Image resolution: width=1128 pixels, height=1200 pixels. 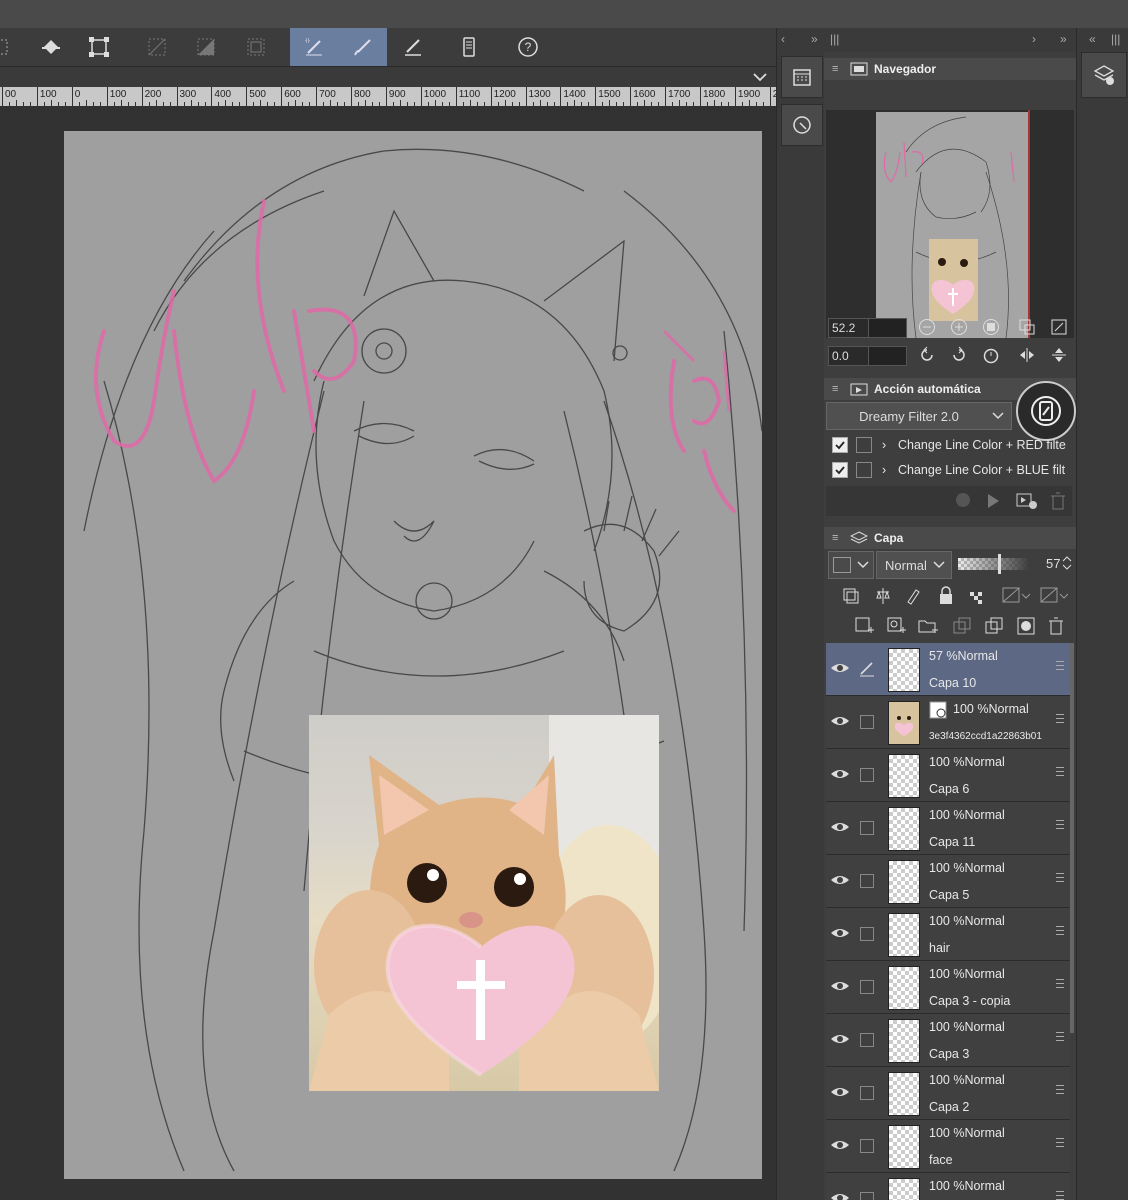 What do you see at coordinates (928, 626) in the screenshot?
I see `new-folder-icon` at bounding box center [928, 626].